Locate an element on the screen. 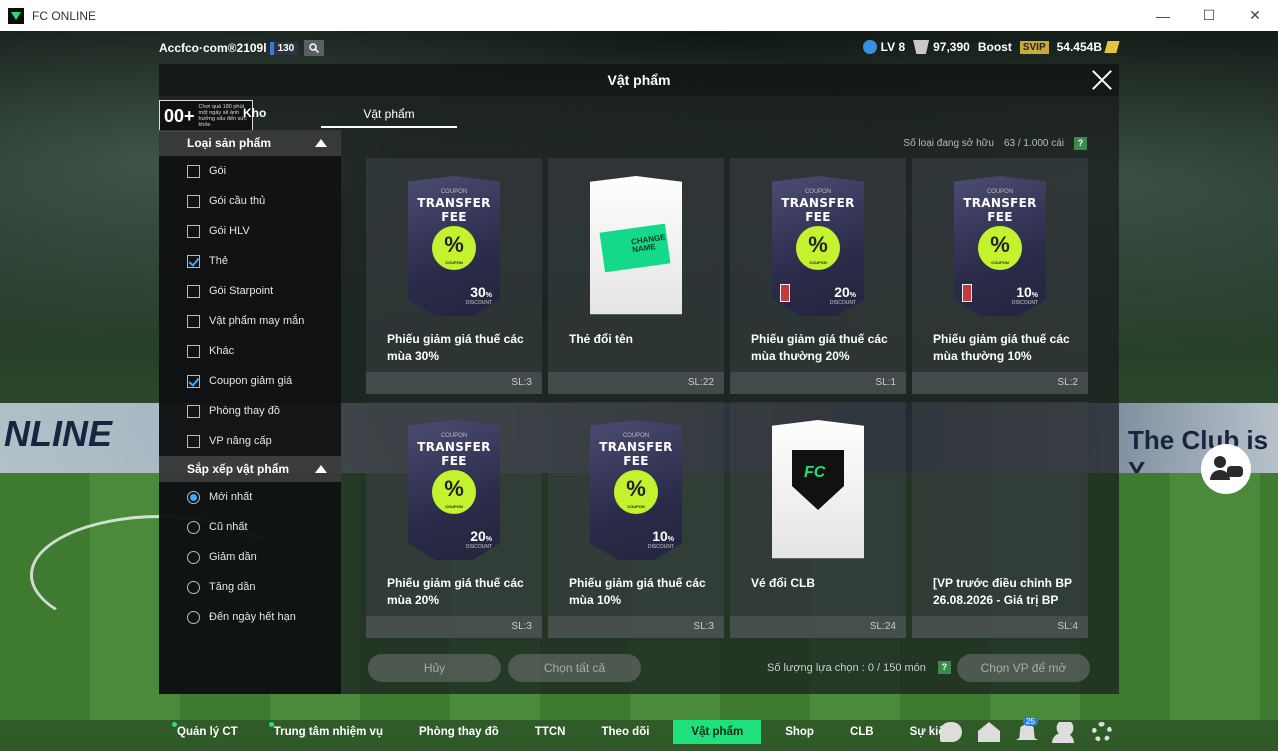 The height and width of the screenshot is (751, 1278). sort-option: Đến ngày hết hạn is located at coordinates (250, 617).